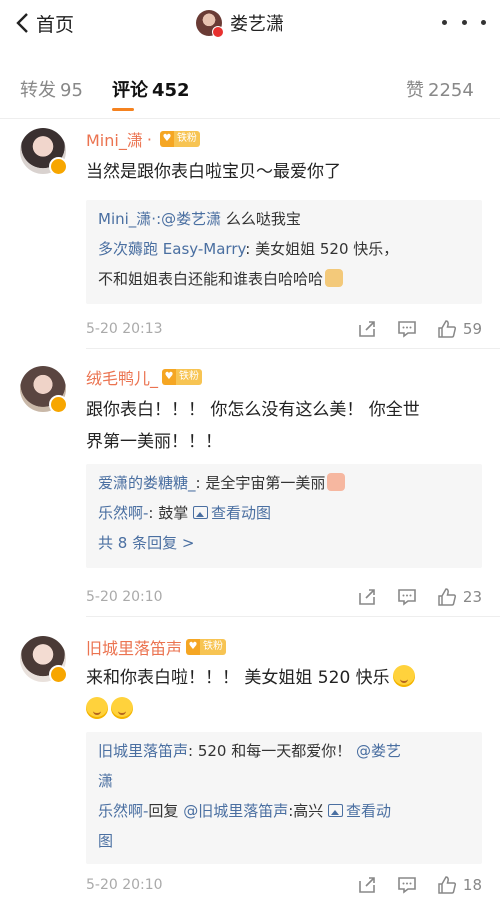  I want to click on top-nav: 首页 娄艺潇, so click(250, 24).